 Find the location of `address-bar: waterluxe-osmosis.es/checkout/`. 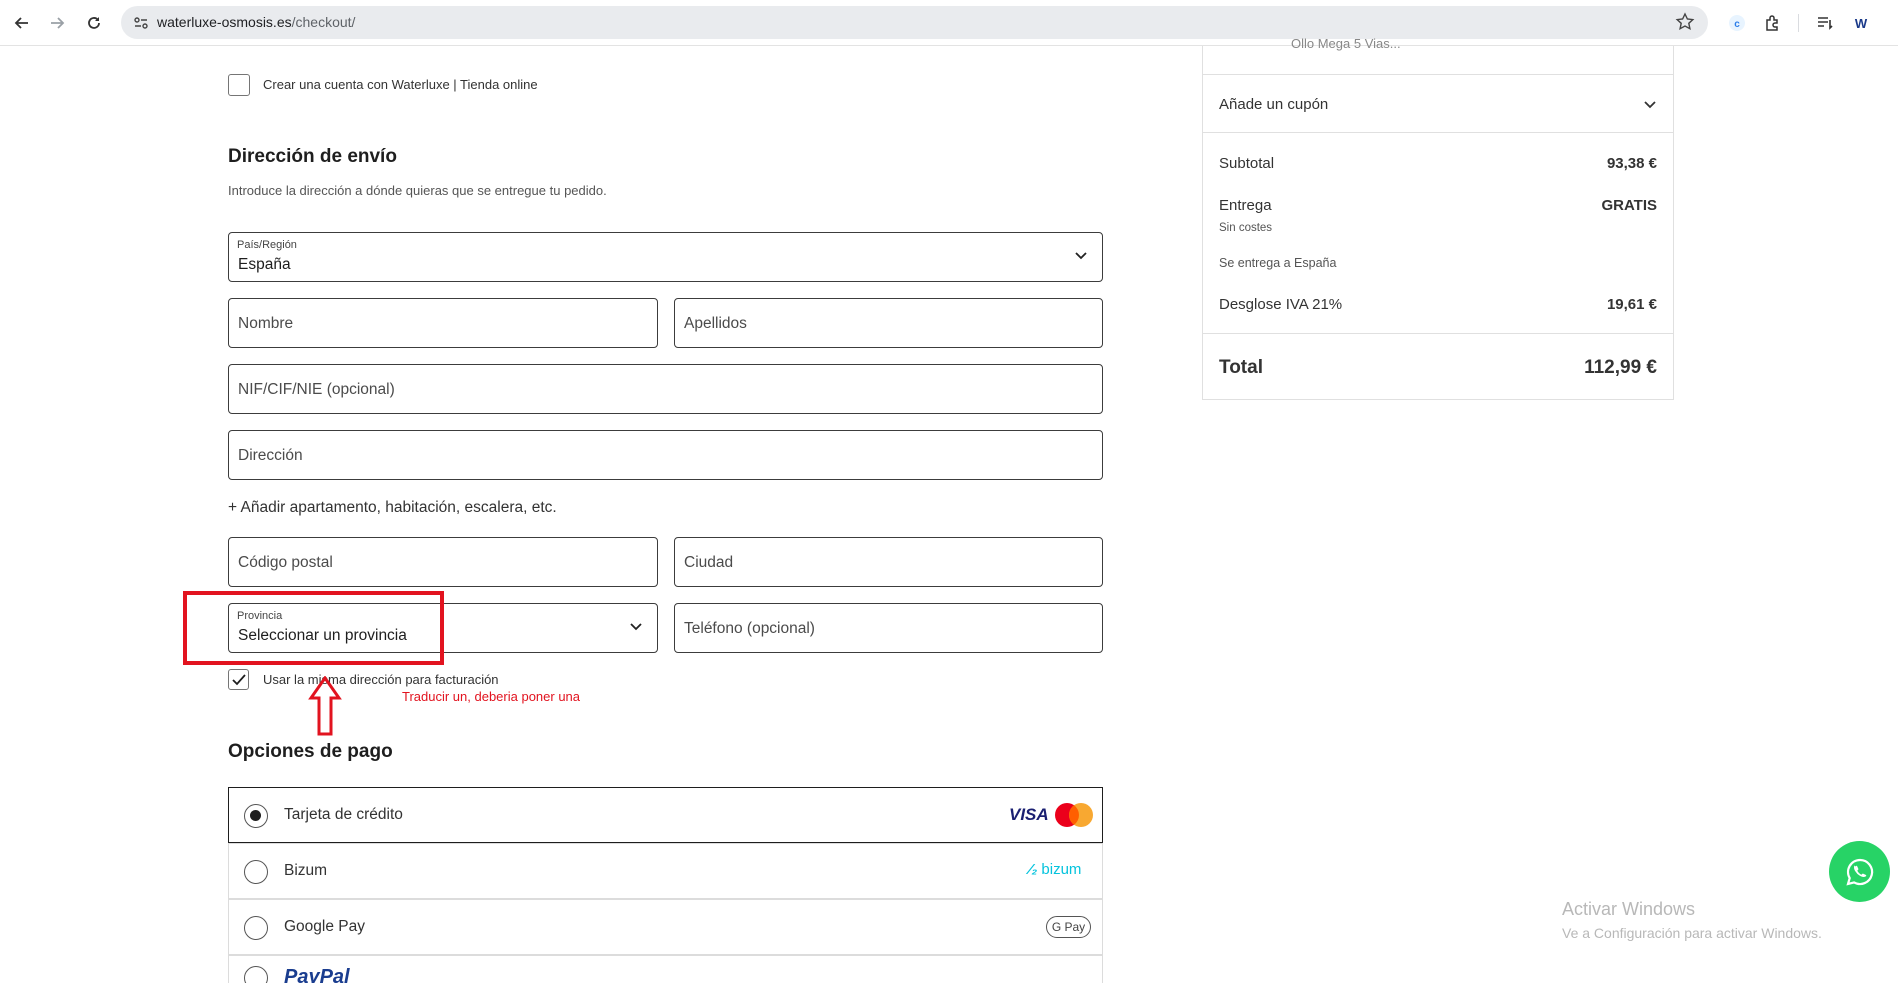

address-bar: waterluxe-osmosis.es/checkout/ is located at coordinates (914, 22).